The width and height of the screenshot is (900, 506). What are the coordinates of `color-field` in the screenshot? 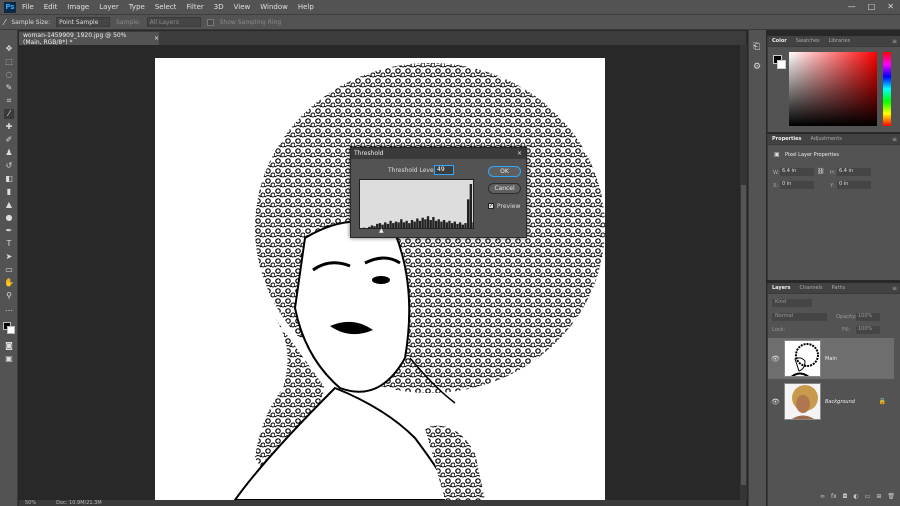 It's located at (833, 89).